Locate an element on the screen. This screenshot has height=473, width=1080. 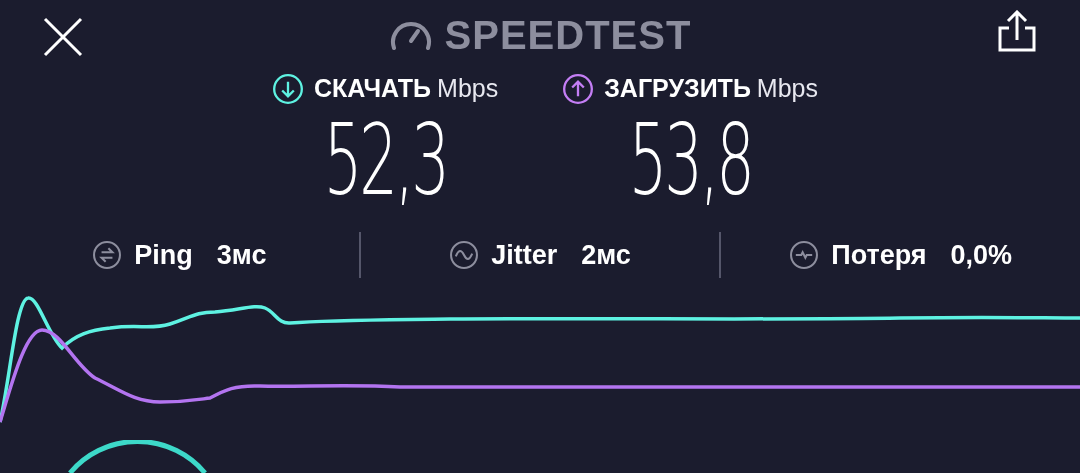
jitter-icon is located at coordinates (464, 255).